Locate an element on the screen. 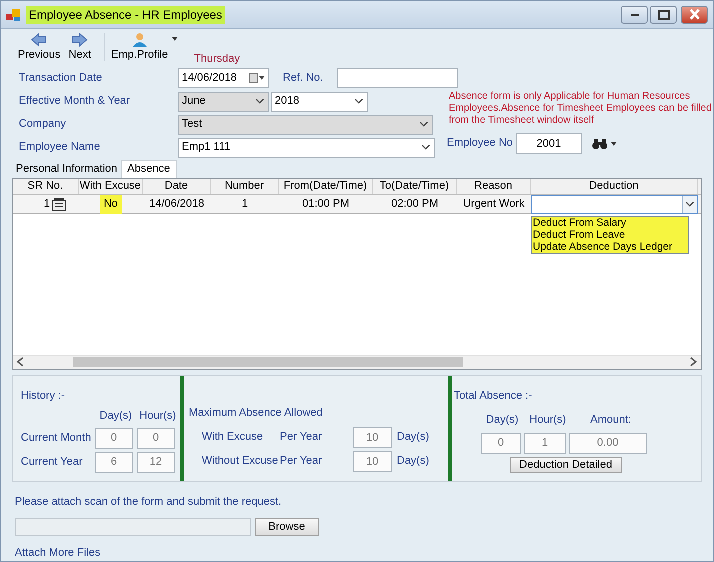  value-field: 12 is located at coordinates (156, 462).